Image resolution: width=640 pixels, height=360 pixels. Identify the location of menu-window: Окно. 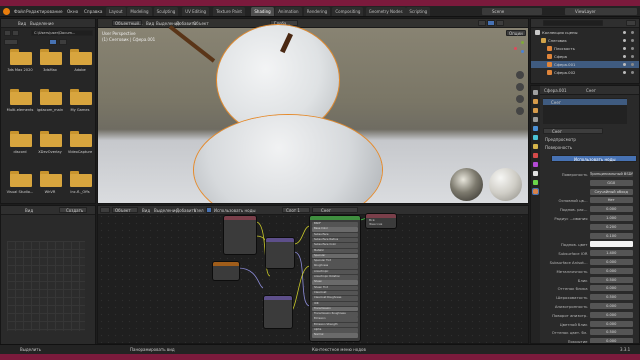
(72, 11).